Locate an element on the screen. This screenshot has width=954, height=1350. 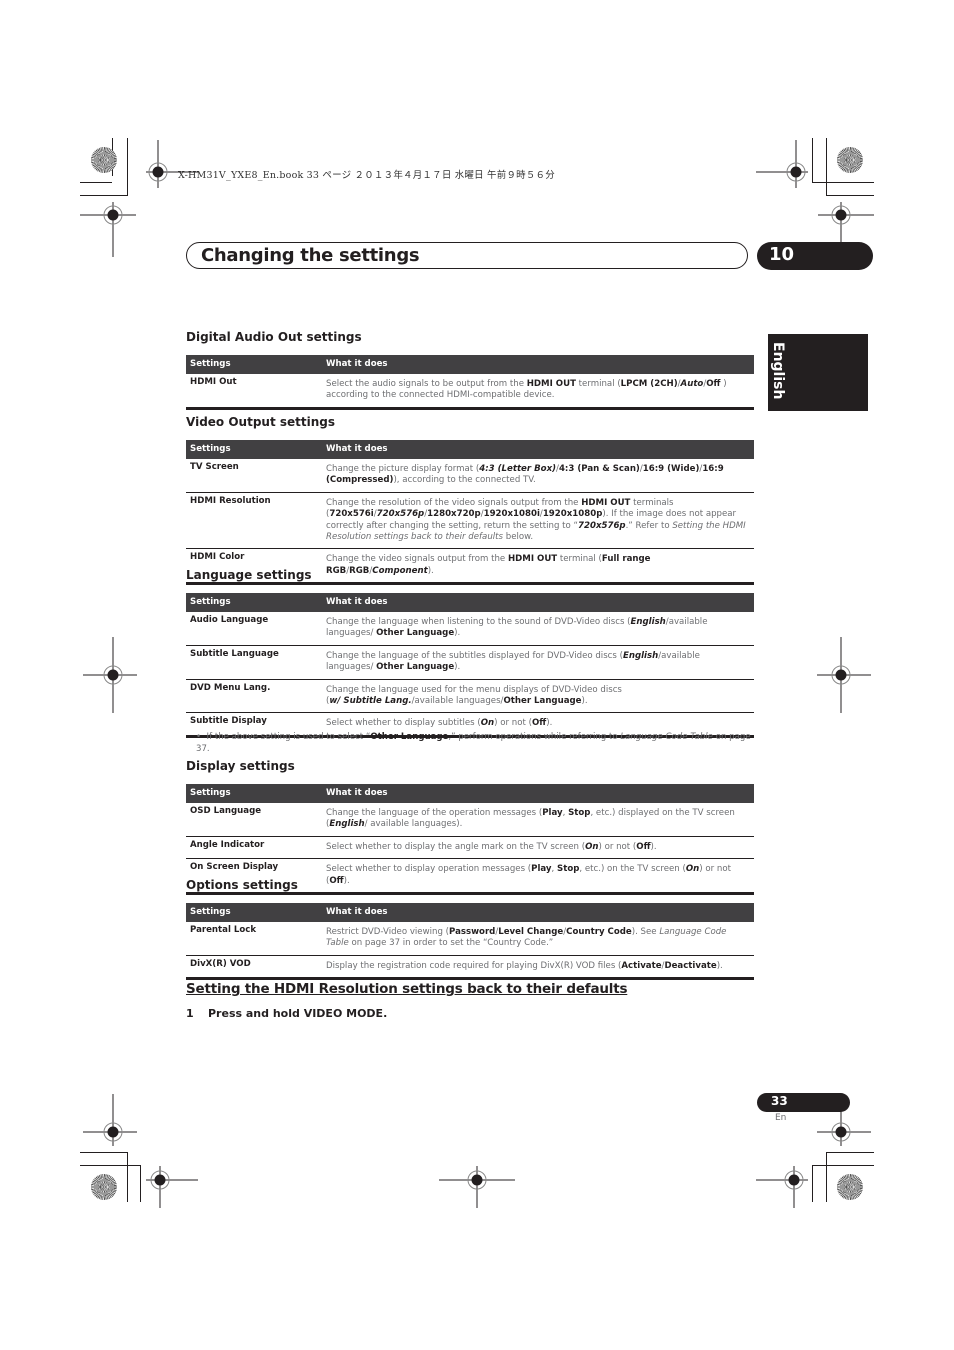
setting-name: DivX(R) VOD is located at coordinates (254, 967).